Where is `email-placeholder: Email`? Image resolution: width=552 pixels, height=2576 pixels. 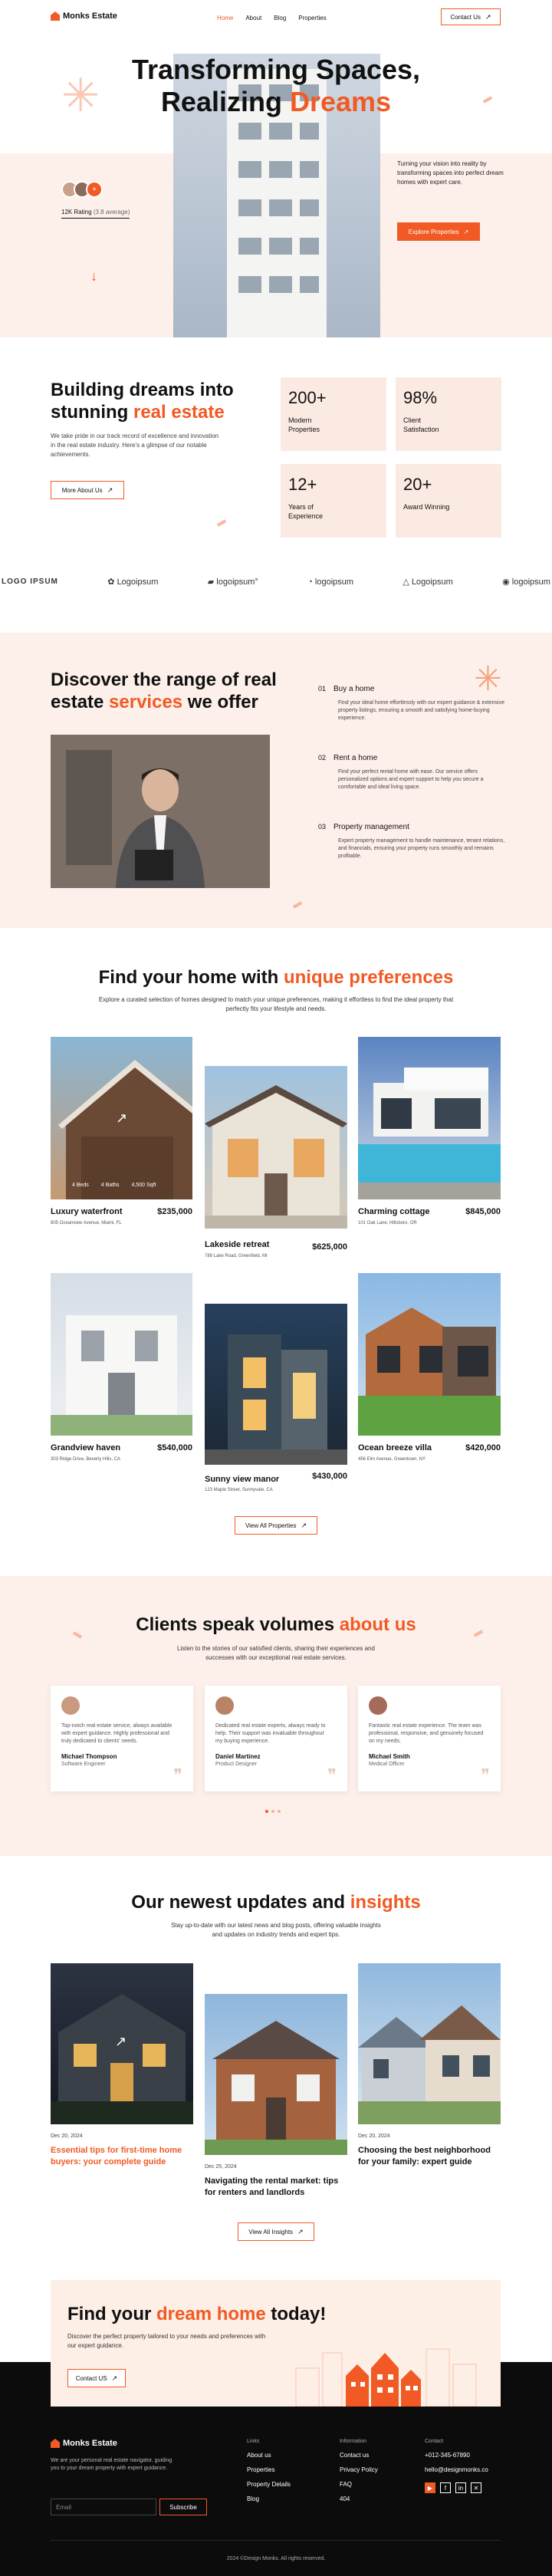 email-placeholder: Email is located at coordinates (64, 2507).